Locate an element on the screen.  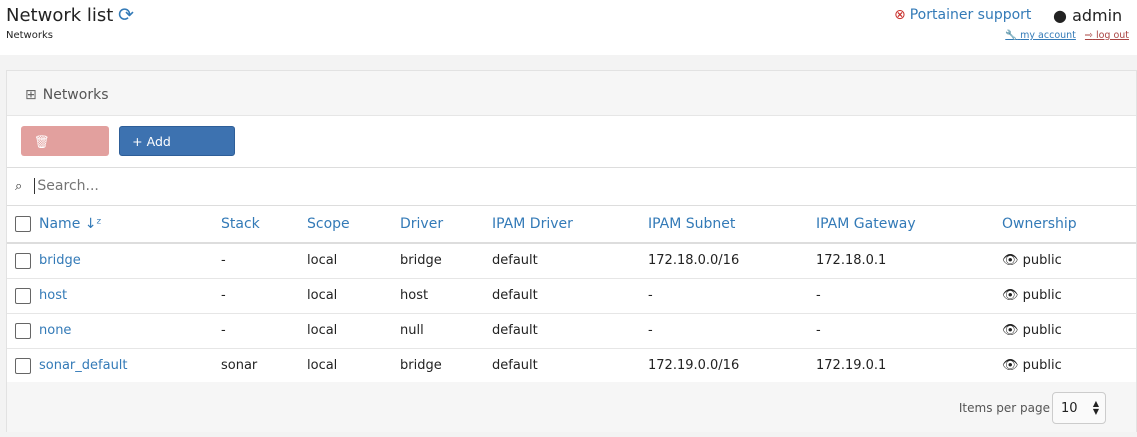
cell-ipam-gateway: 172.18.0.1 is located at coordinates (909, 261).